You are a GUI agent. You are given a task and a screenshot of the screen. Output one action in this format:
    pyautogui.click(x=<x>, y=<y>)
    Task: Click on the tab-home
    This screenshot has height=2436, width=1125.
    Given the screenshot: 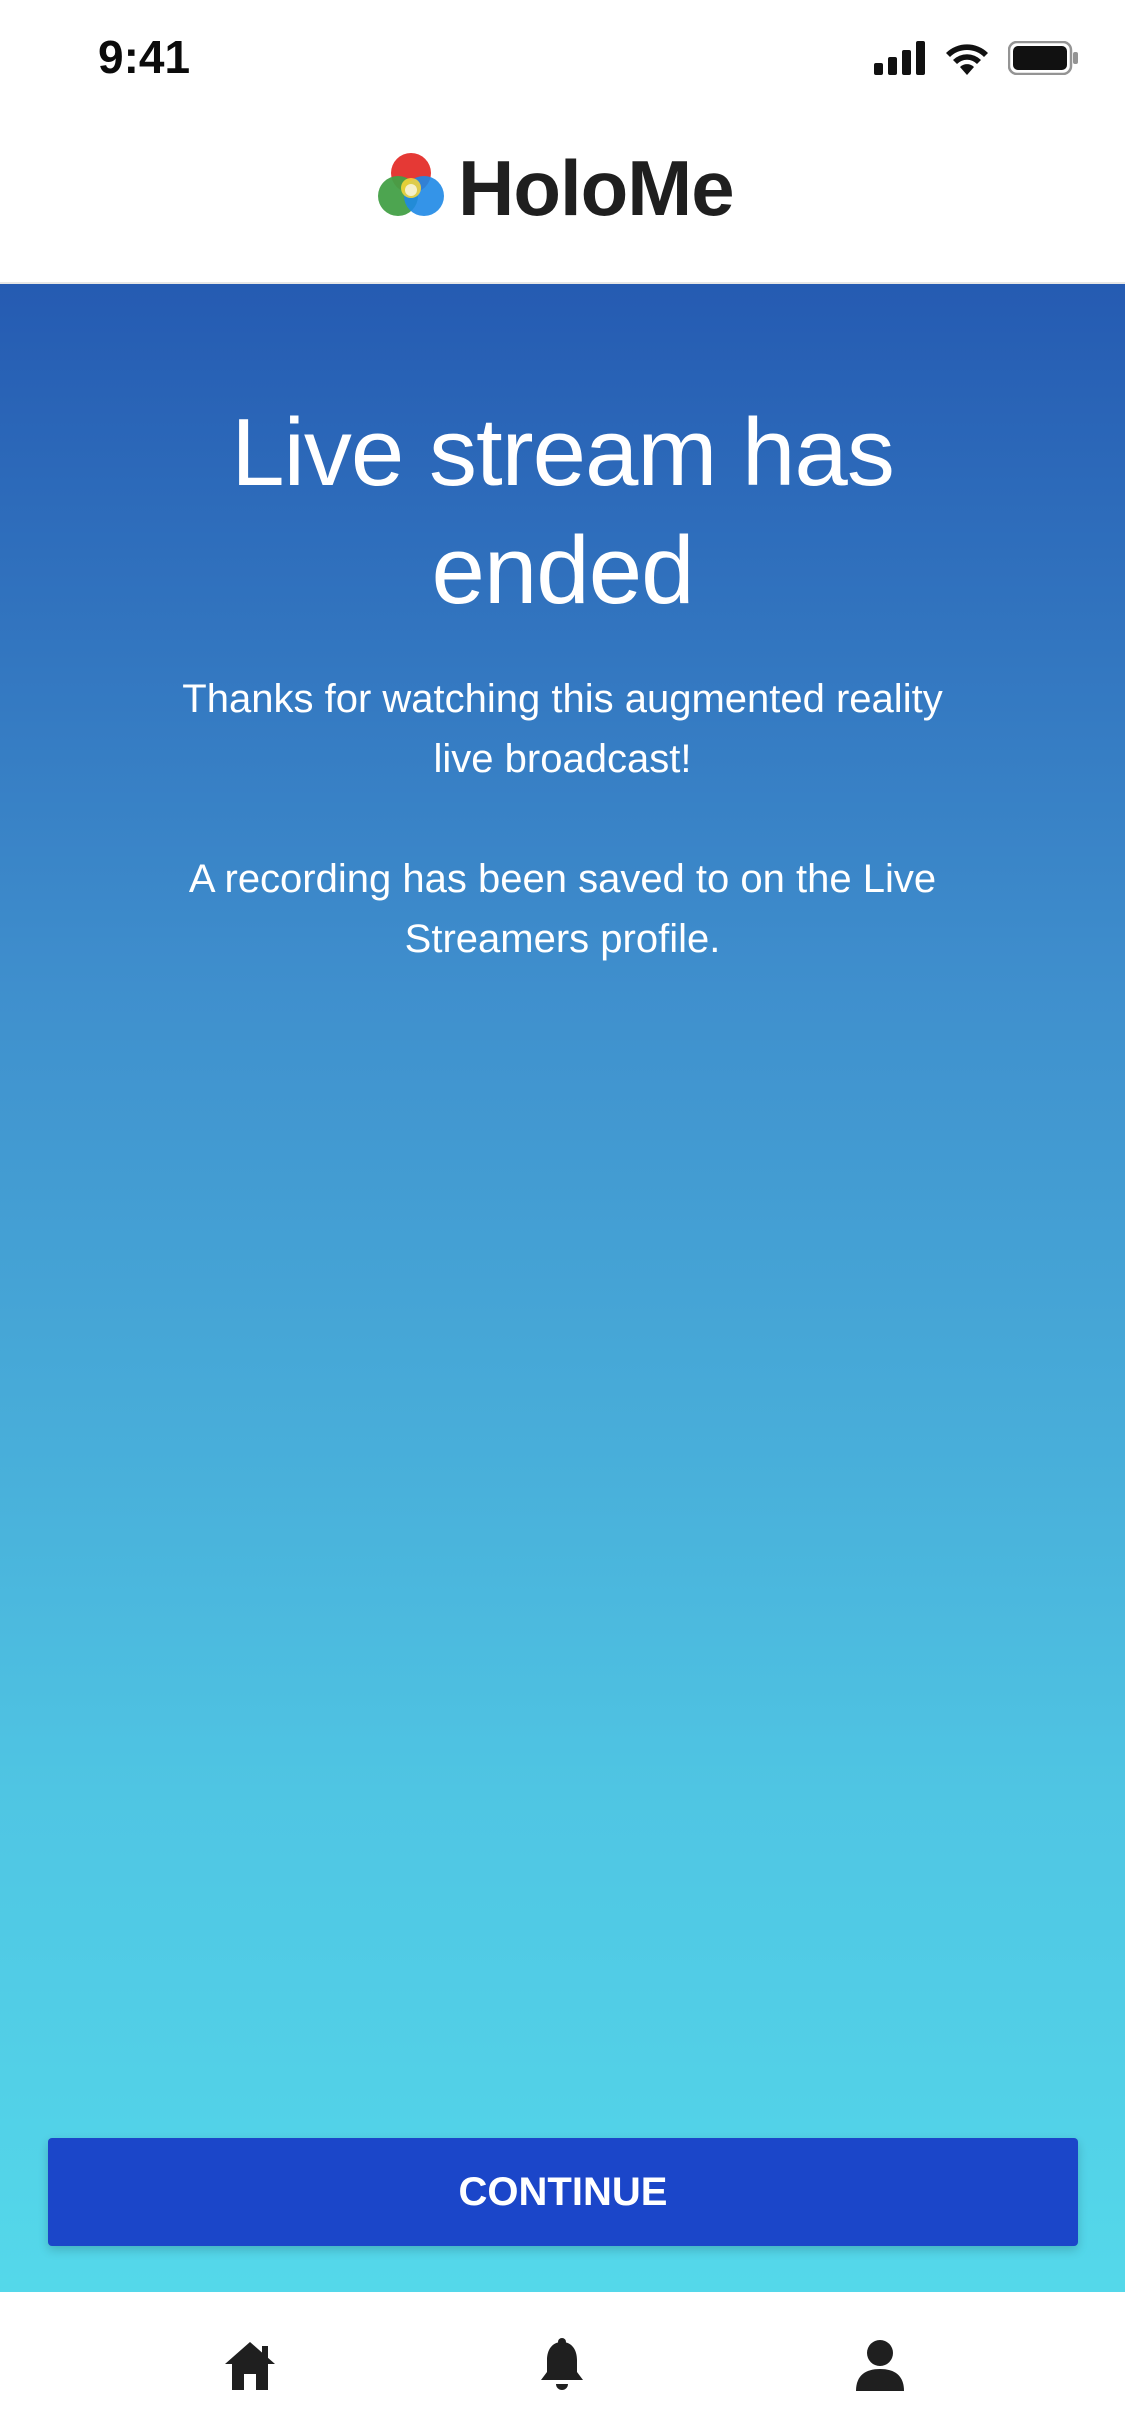 What is the action you would take?
    pyautogui.click(x=250, y=2367)
    